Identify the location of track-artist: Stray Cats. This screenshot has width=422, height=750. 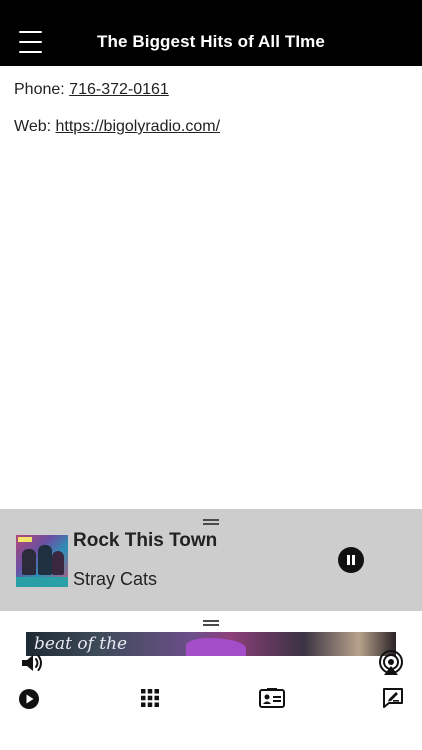
(115, 579).